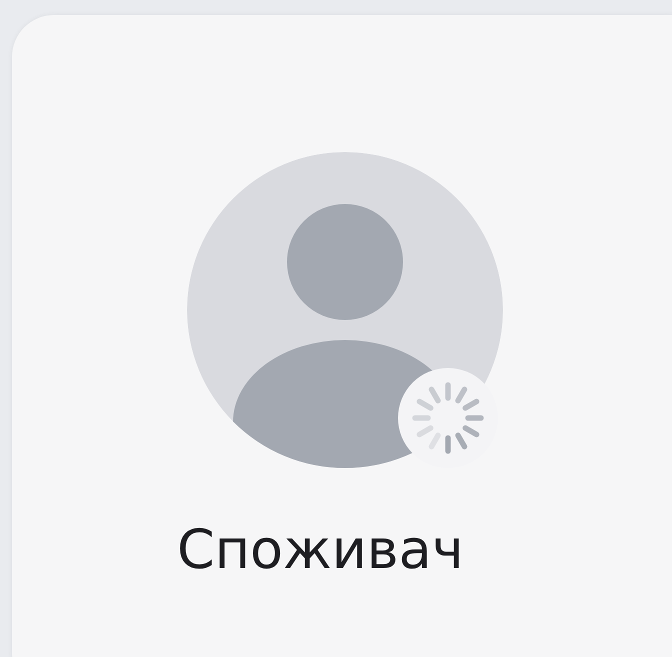 The width and height of the screenshot is (672, 657). Describe the element at coordinates (320, 550) in the screenshot. I see `user-name: Споживач` at that location.